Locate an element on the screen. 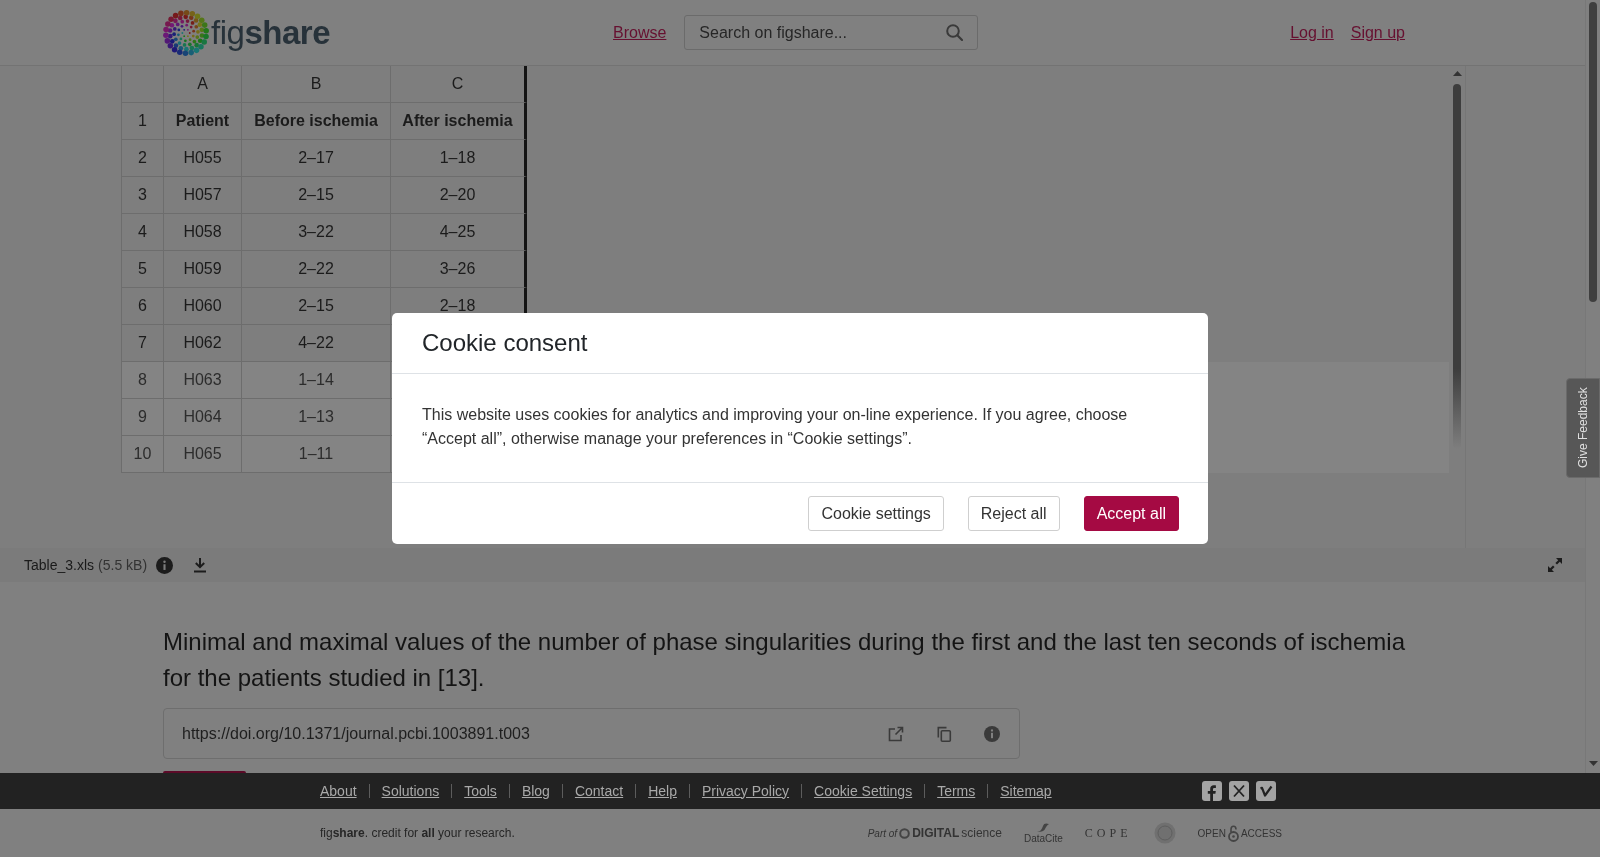 The image size is (1600, 857). dialog-button: Accept all is located at coordinates (1131, 513).